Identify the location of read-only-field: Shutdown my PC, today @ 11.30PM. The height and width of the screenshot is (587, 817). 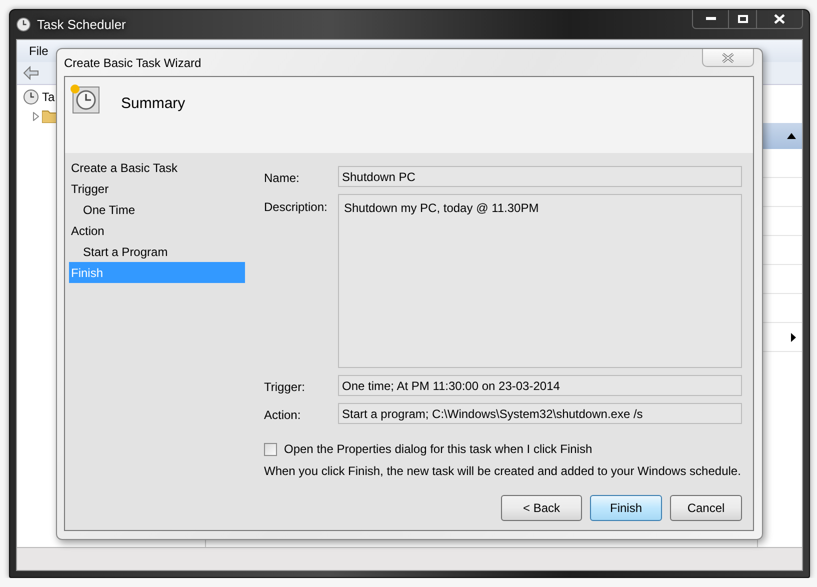
(540, 281).